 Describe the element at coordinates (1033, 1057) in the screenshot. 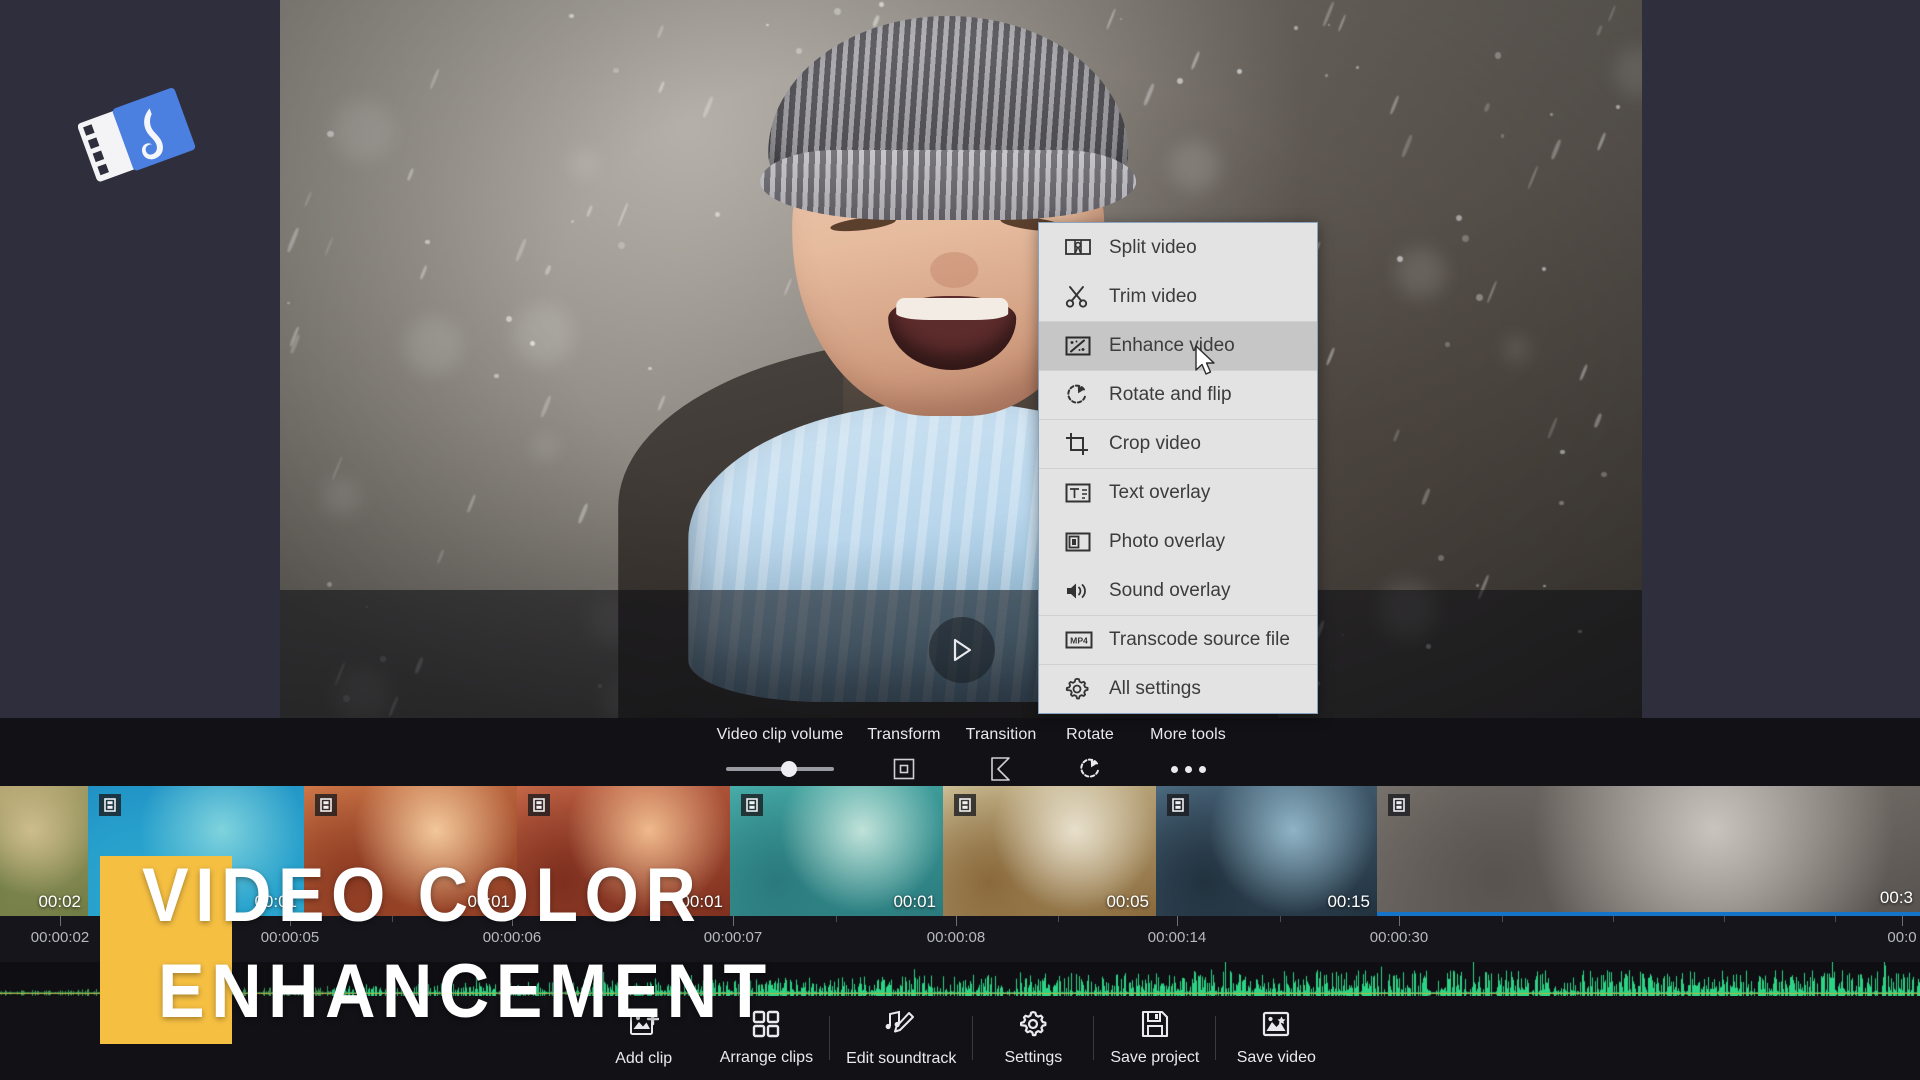

I see `bottom-toolbar-item-label: Settings` at that location.